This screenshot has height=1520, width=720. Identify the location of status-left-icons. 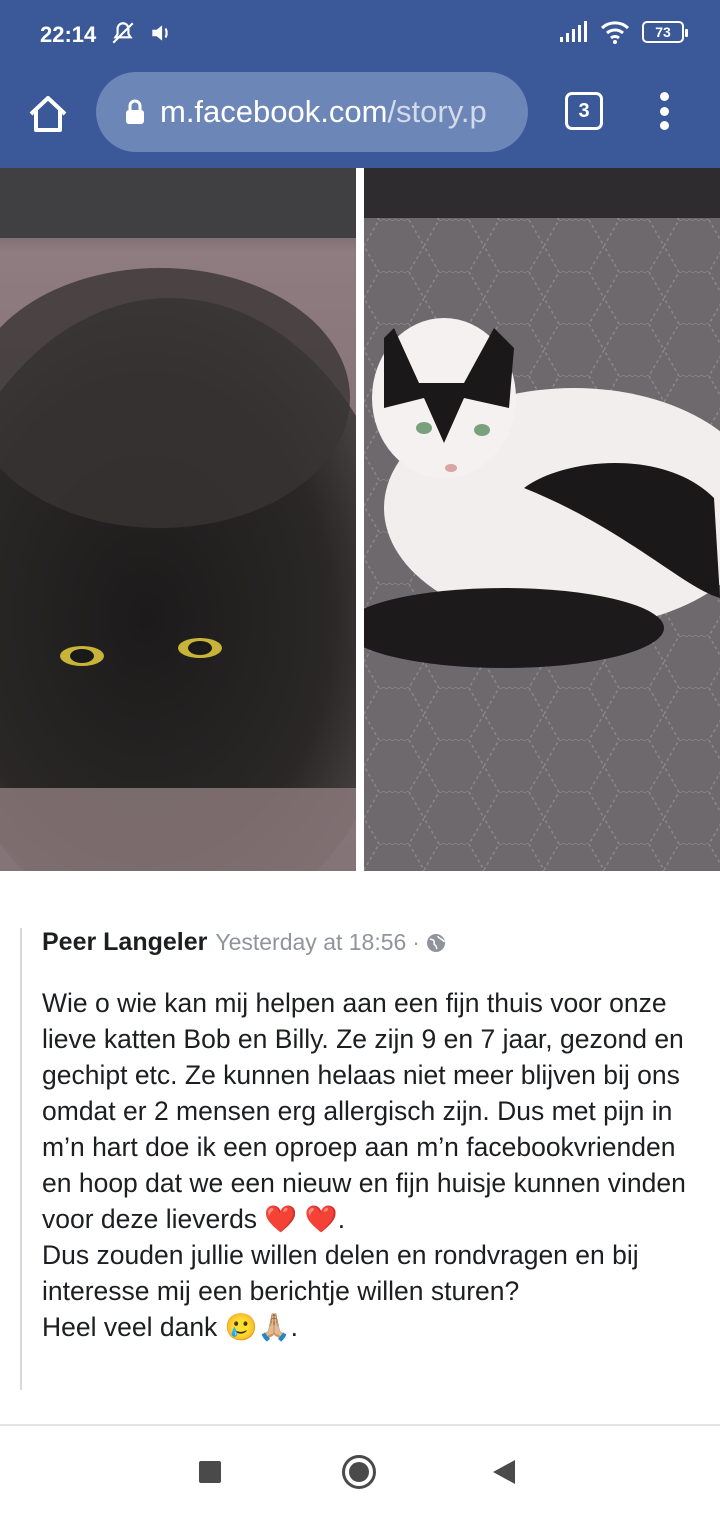
(142, 33).